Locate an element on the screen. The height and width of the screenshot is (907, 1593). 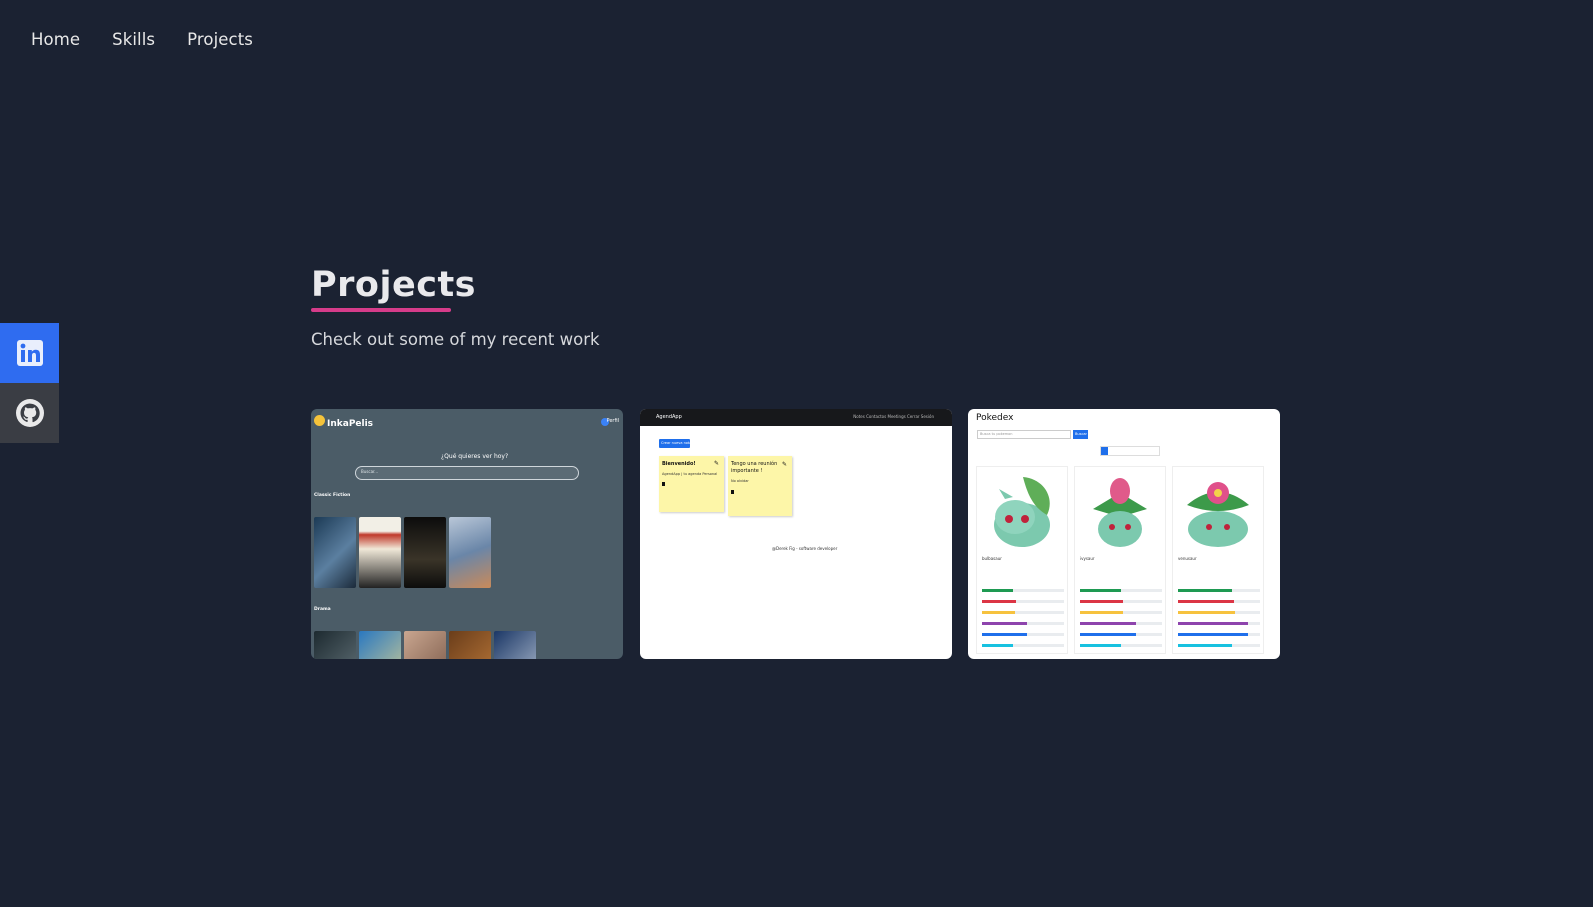
new-note-label: Crear nueva nota is located at coordinates (676, 443).